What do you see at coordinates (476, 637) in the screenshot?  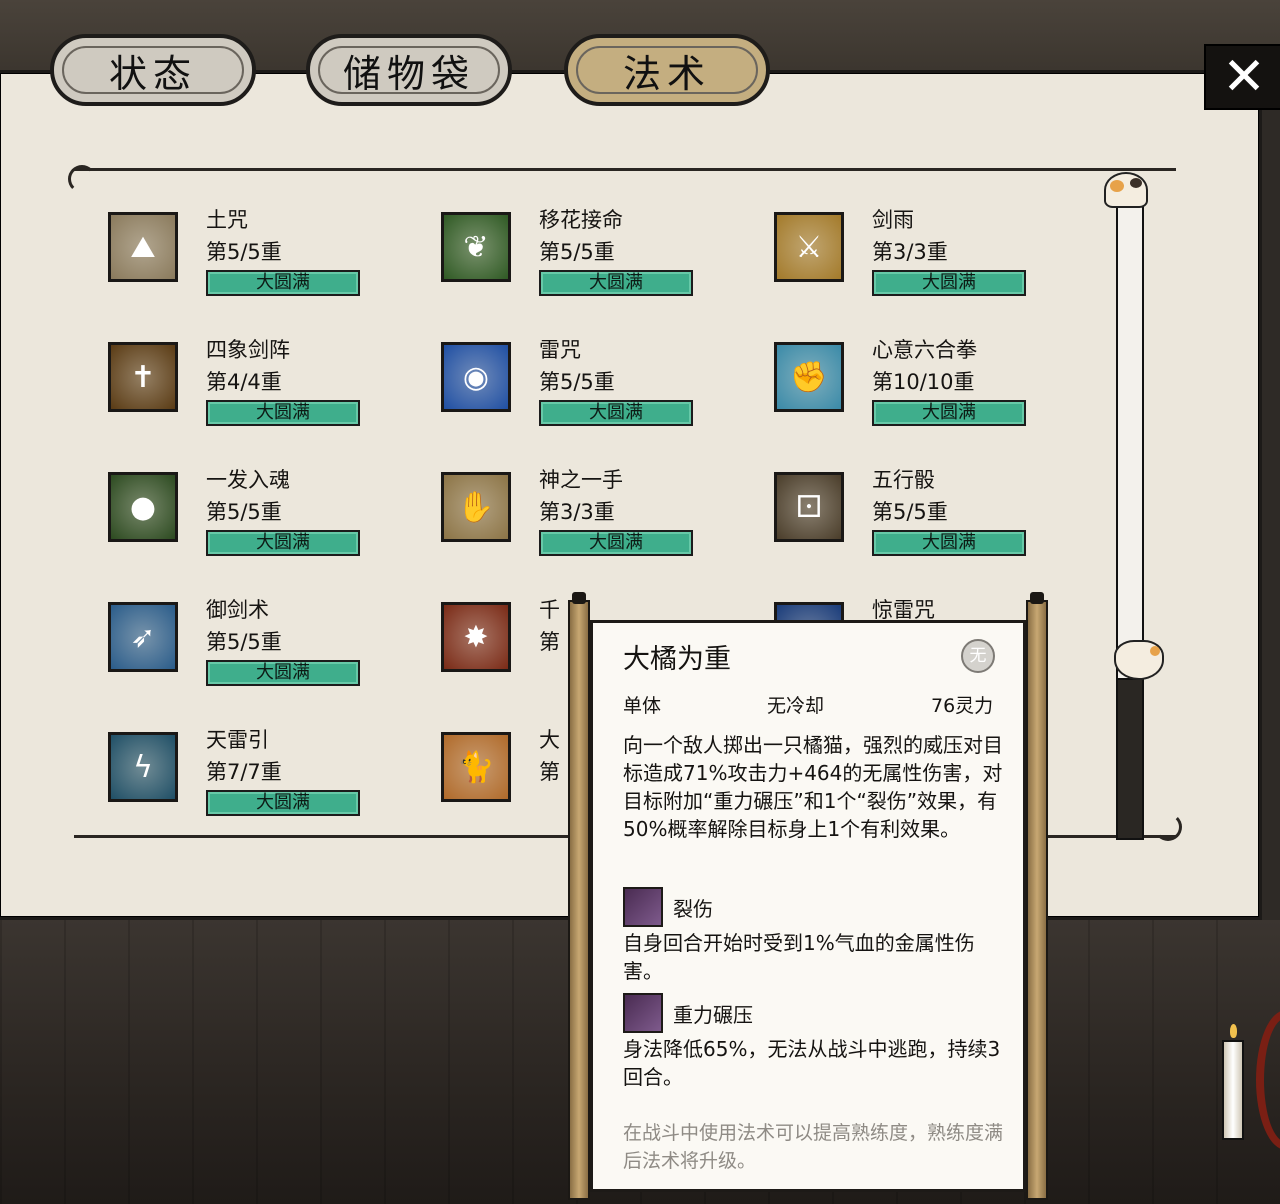 I see `burst-icon: ✸` at bounding box center [476, 637].